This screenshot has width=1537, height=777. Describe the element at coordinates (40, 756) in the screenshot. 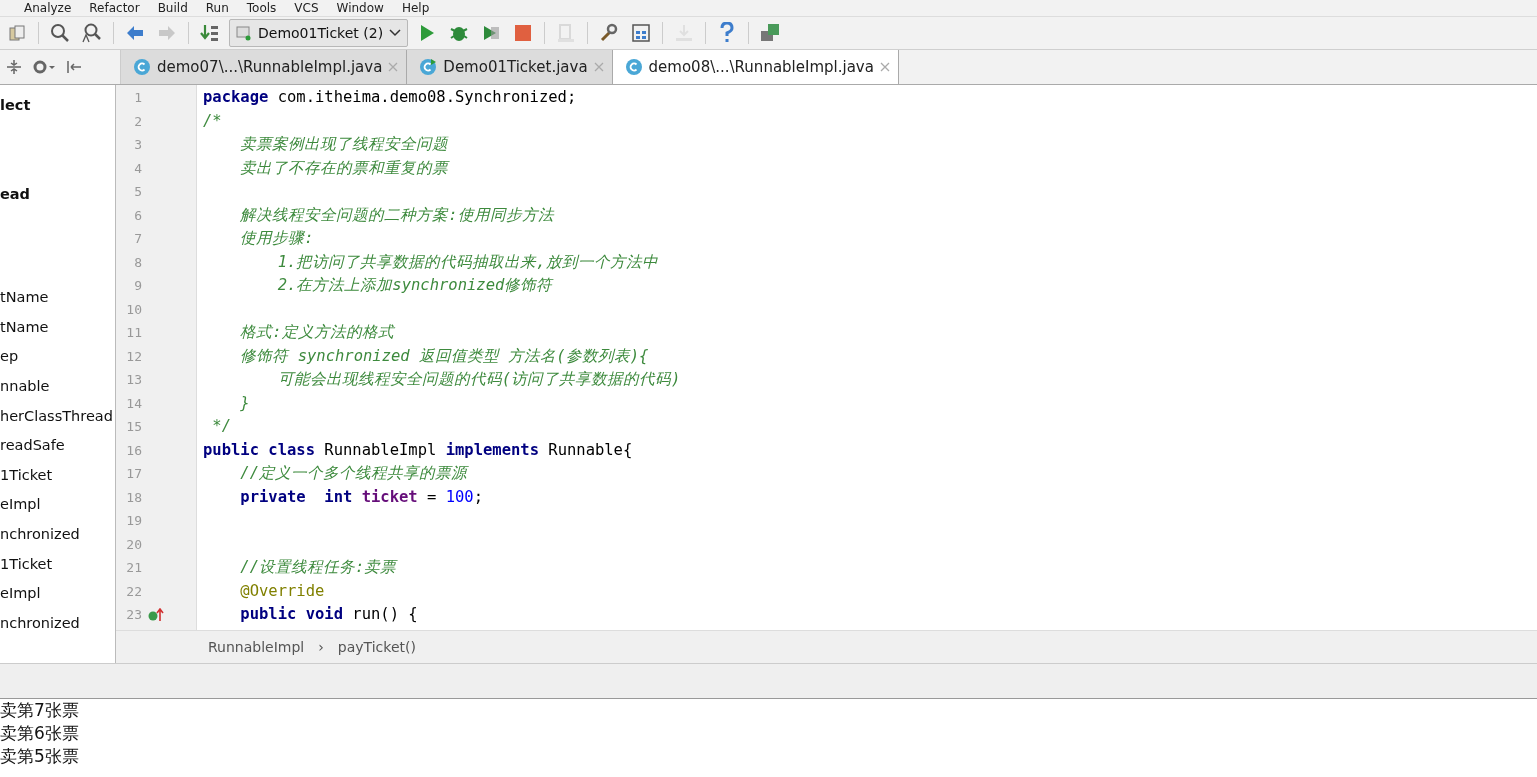

I see `console-output-line: 卖第5张票` at that location.